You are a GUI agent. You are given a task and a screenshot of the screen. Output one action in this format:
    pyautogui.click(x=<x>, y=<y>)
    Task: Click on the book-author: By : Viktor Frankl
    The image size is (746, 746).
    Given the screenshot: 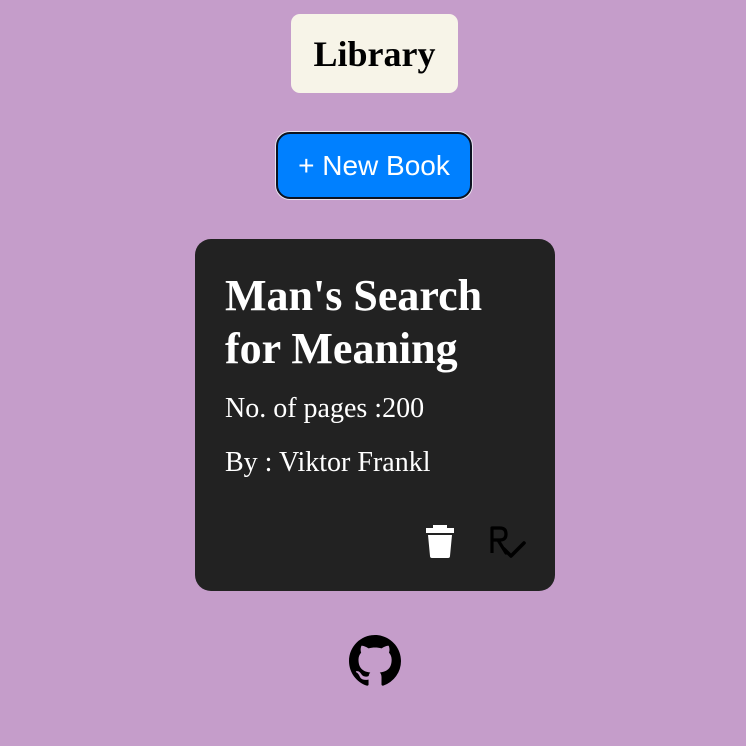 What is the action you would take?
    pyautogui.click(x=328, y=462)
    